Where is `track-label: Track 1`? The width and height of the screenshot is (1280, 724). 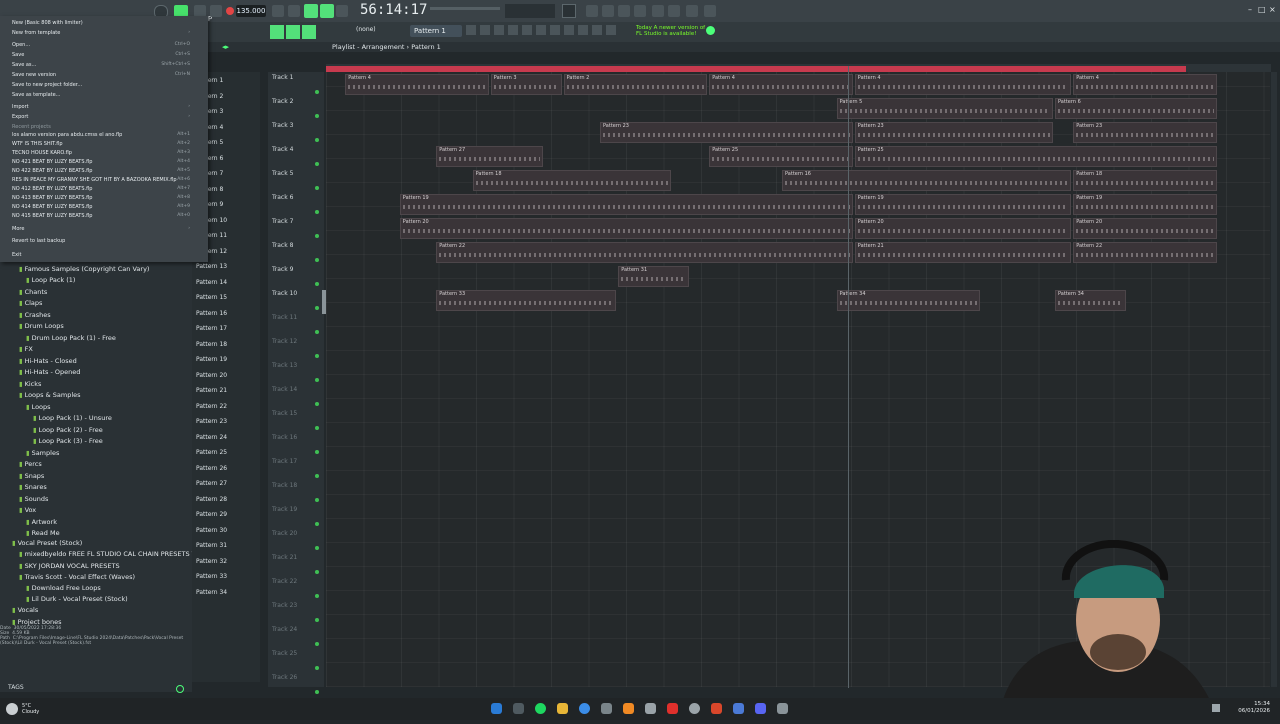
track-label: Track 1 is located at coordinates (282, 77).